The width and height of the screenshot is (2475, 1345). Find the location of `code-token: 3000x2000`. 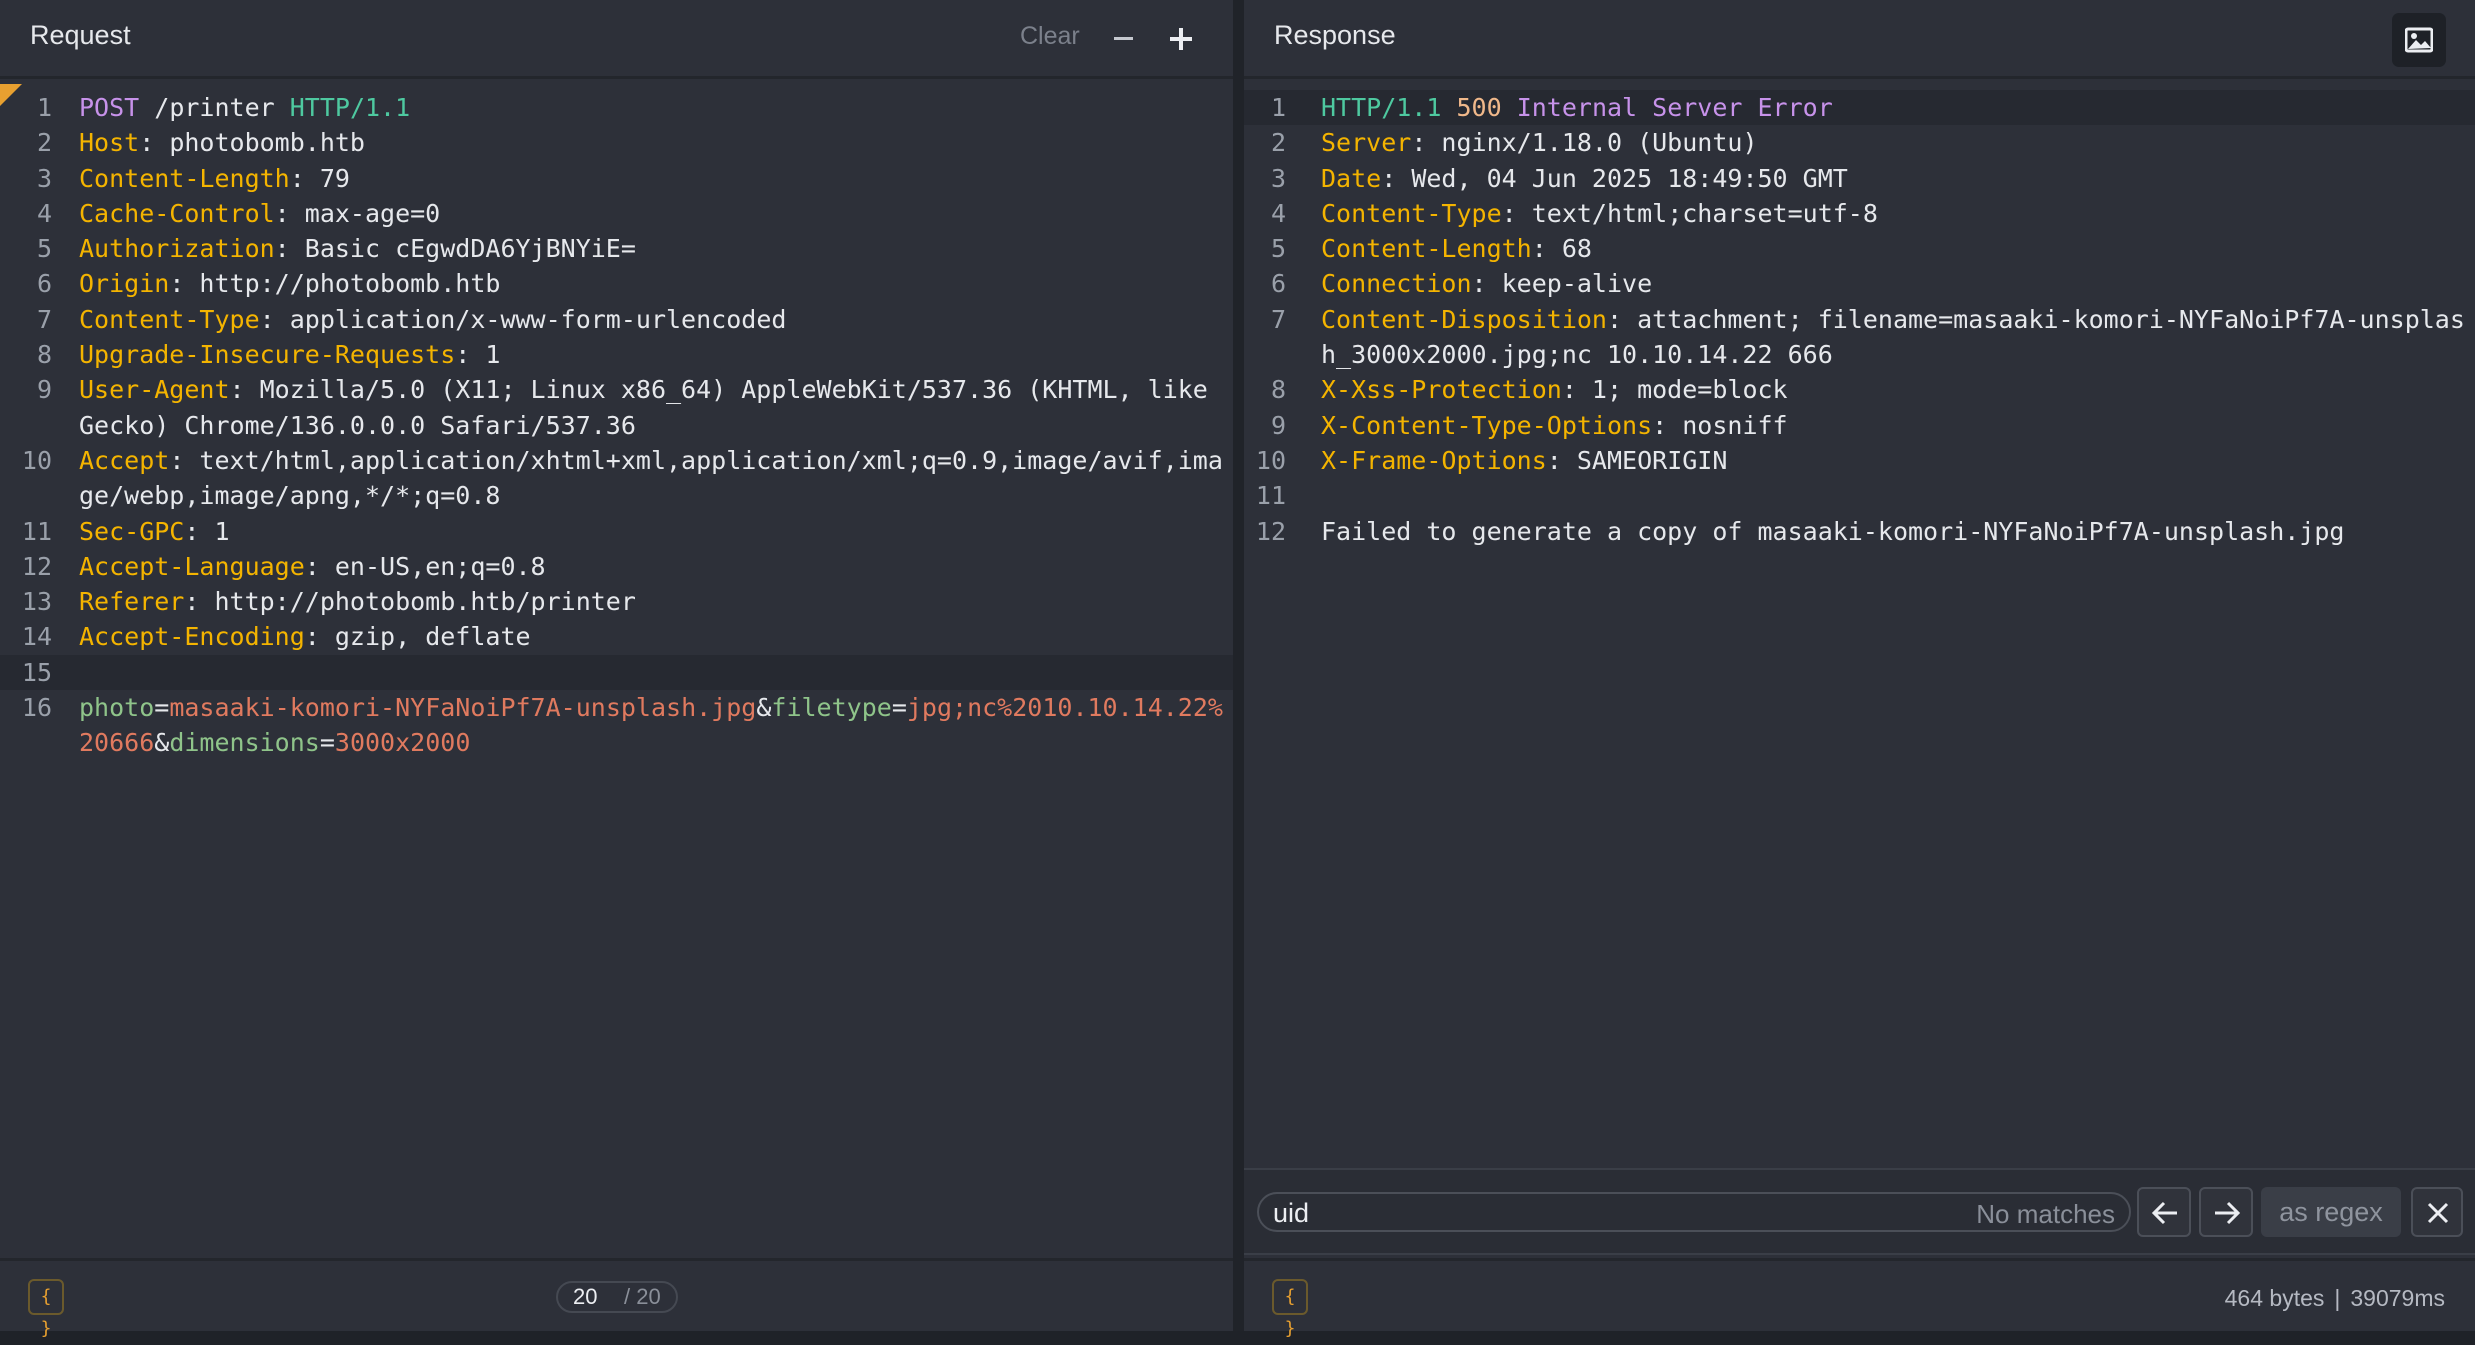

code-token: 3000x2000 is located at coordinates (402, 743).